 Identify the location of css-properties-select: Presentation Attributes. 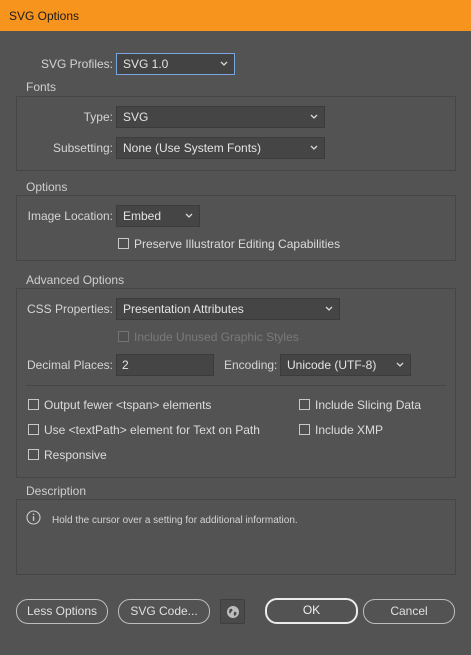
(228, 309).